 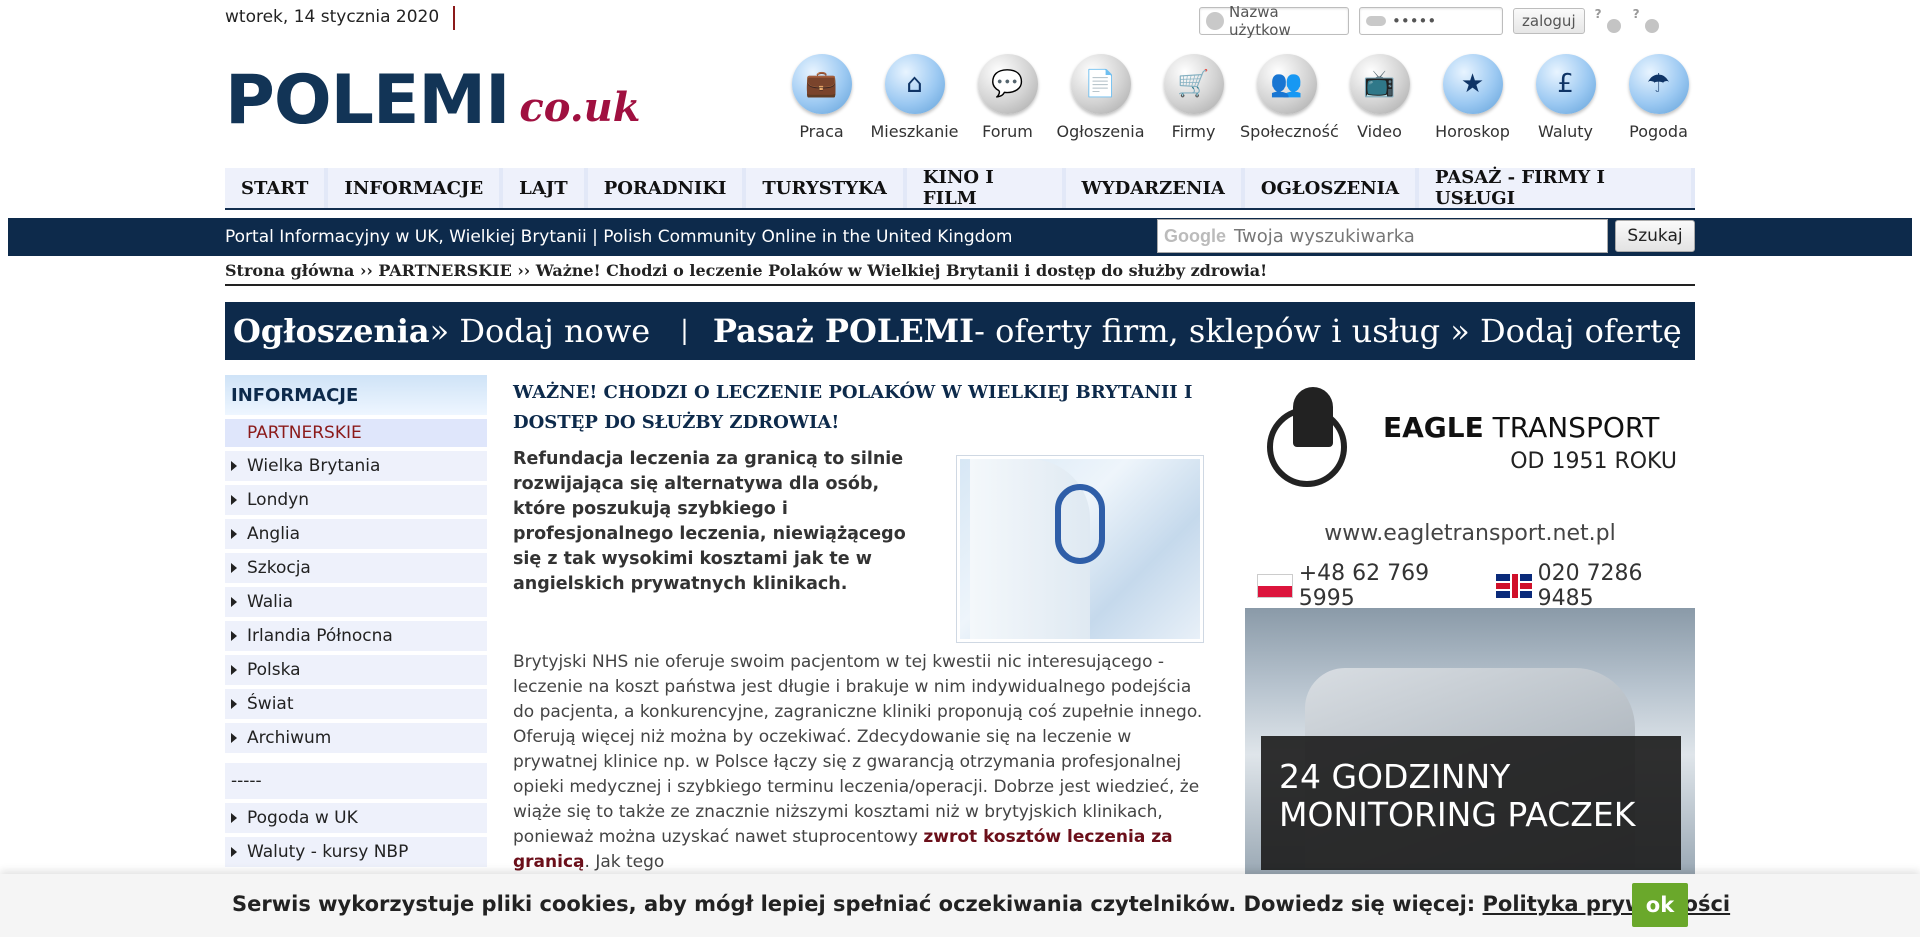 What do you see at coordinates (414, 188) in the screenshot?
I see `menu-item: INFORMACJE` at bounding box center [414, 188].